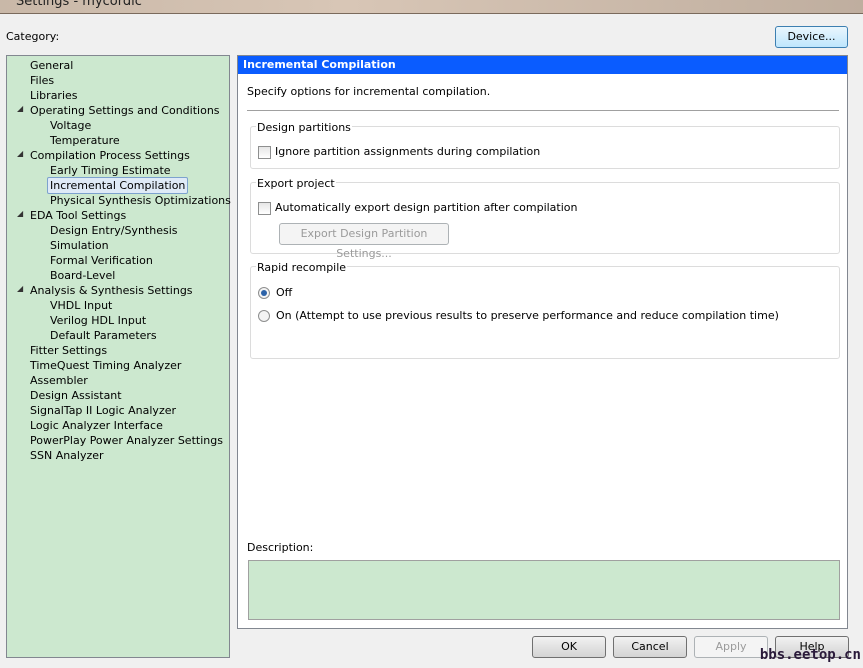  I want to click on tree-item: Temperature, so click(85, 140).